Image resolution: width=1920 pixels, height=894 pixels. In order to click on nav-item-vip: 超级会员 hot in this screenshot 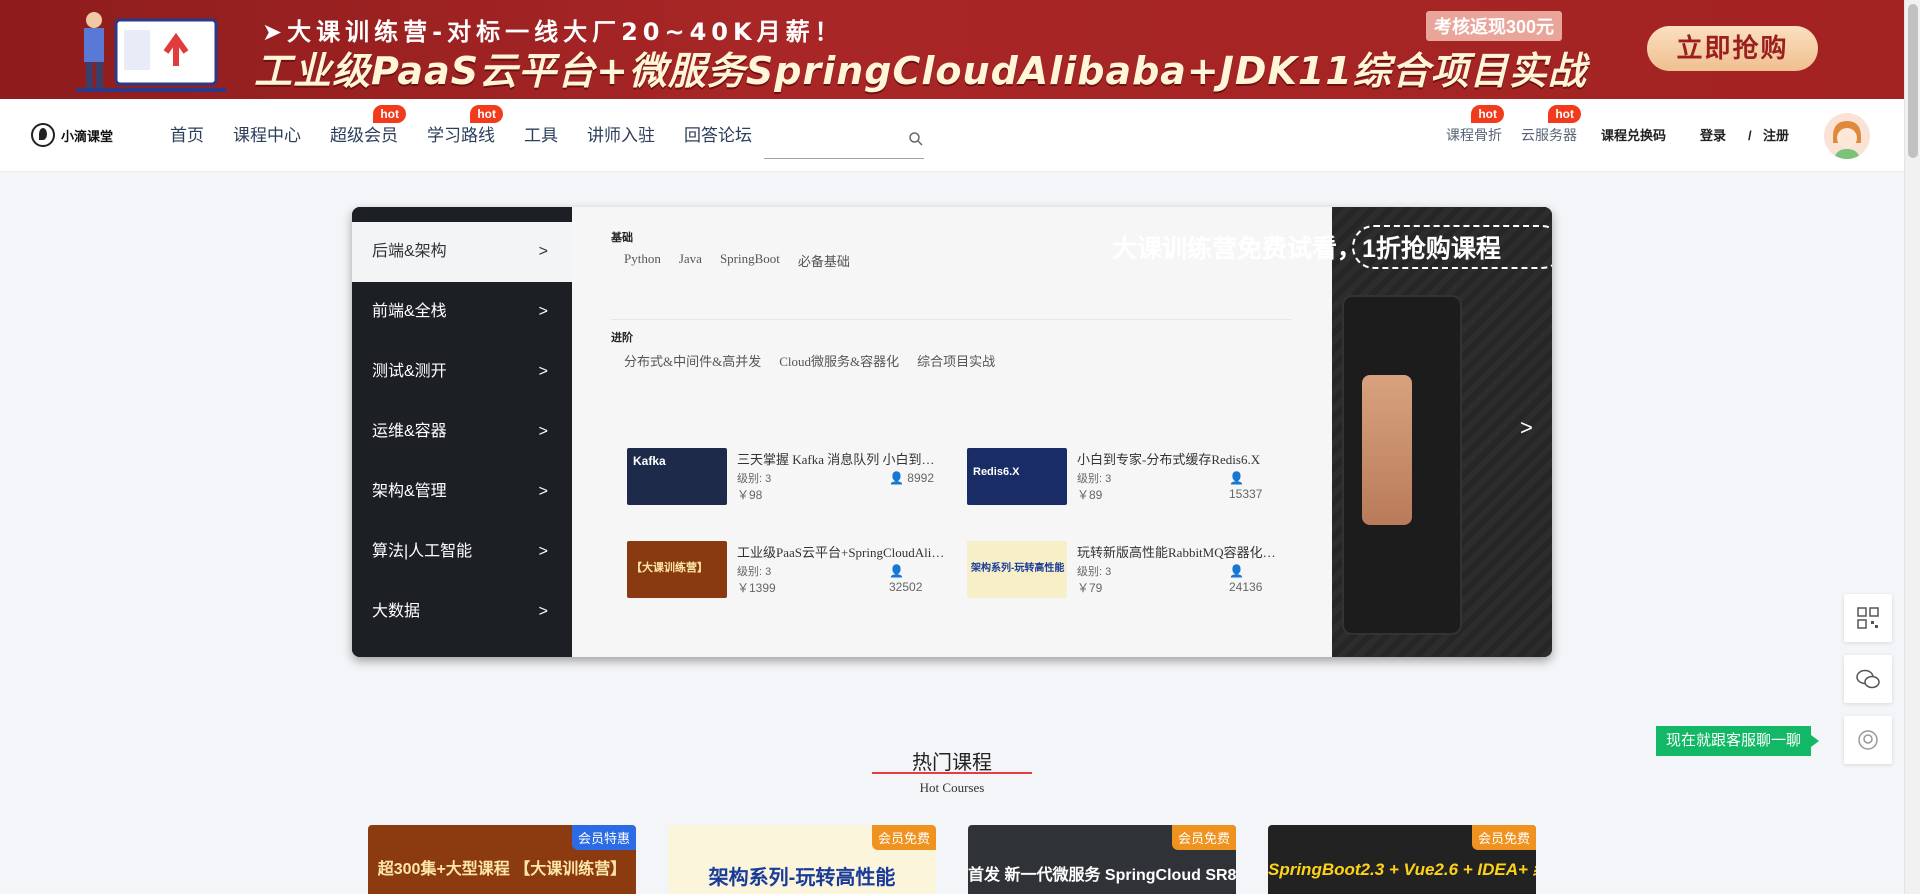, I will do `click(368, 135)`.